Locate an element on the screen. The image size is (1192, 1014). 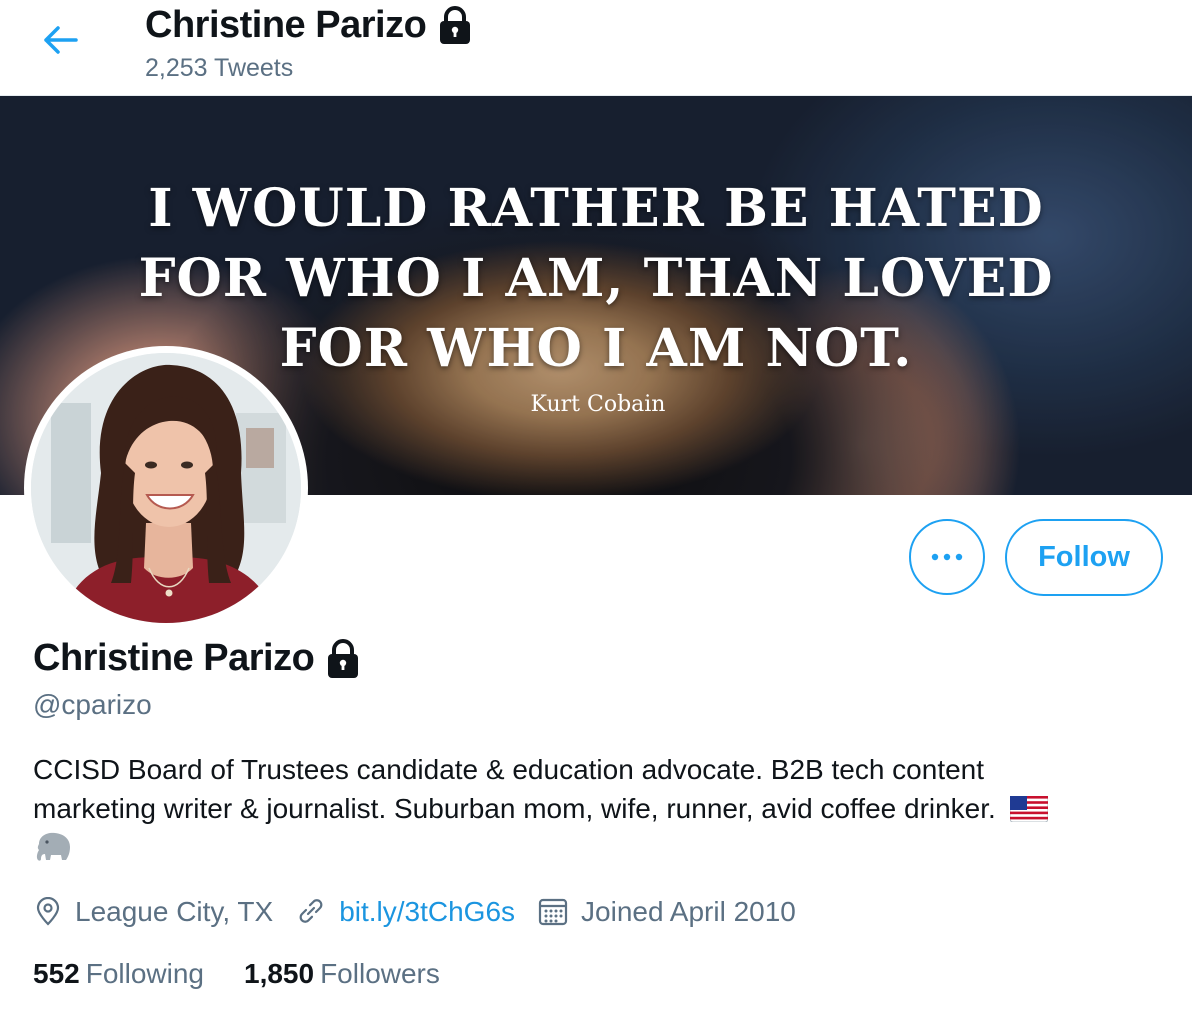
link-icon is located at coordinates (311, 911).